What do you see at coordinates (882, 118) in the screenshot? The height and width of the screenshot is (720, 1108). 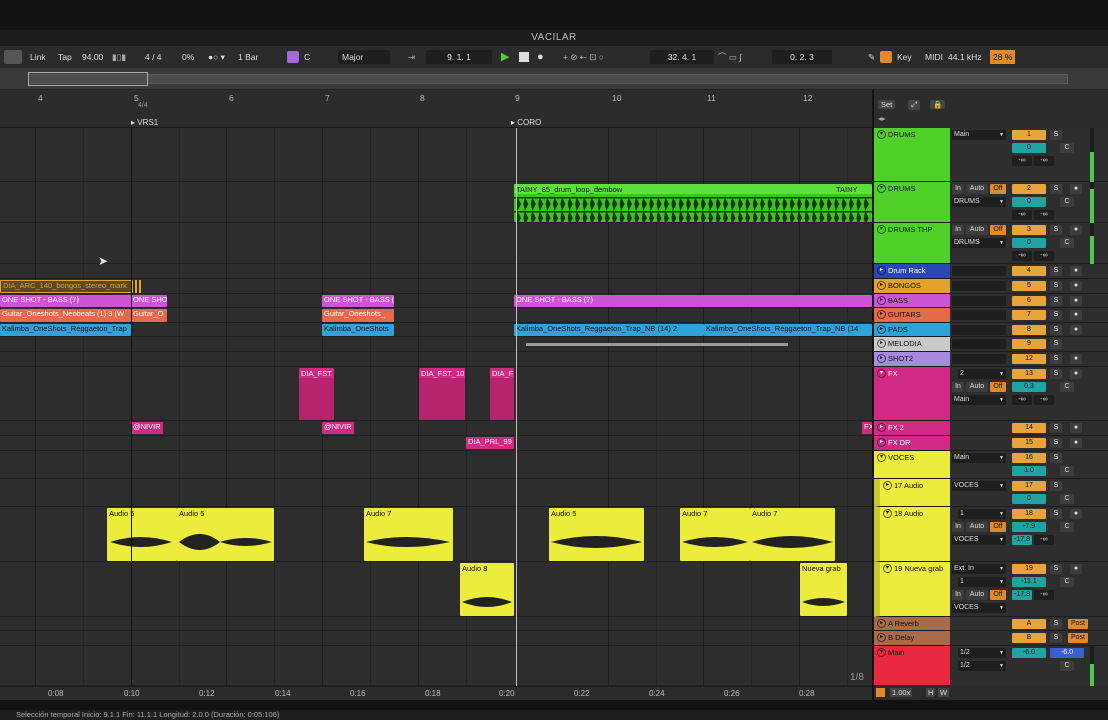 I see `nav-arrows-icon: ◂▸` at bounding box center [882, 118].